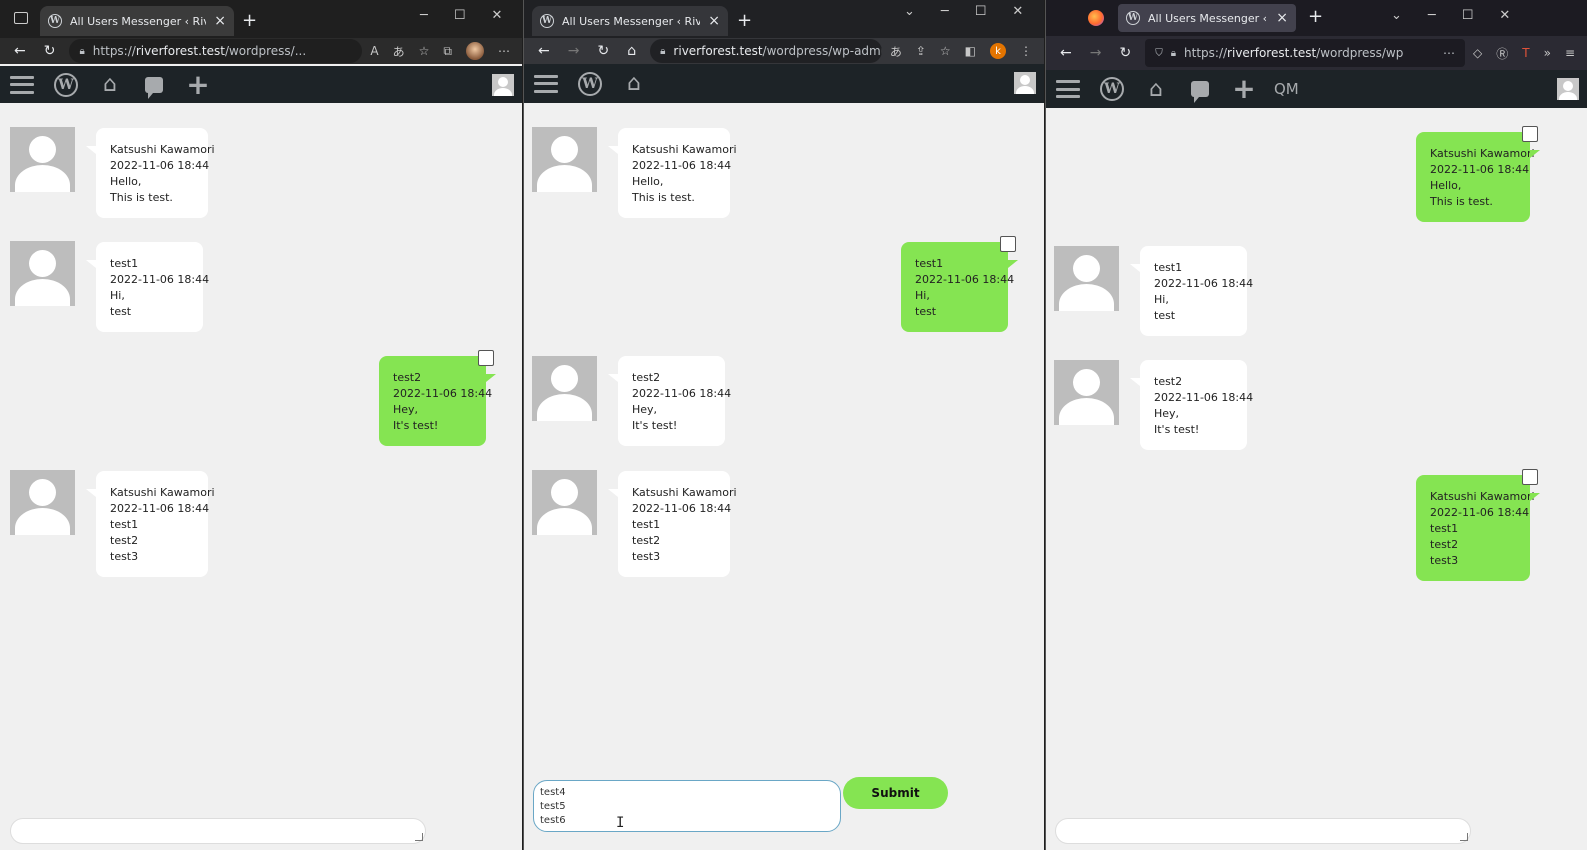 The image size is (1587, 850). What do you see at coordinates (1282, 89) in the screenshot?
I see `query-monitor-menu: QM` at bounding box center [1282, 89].